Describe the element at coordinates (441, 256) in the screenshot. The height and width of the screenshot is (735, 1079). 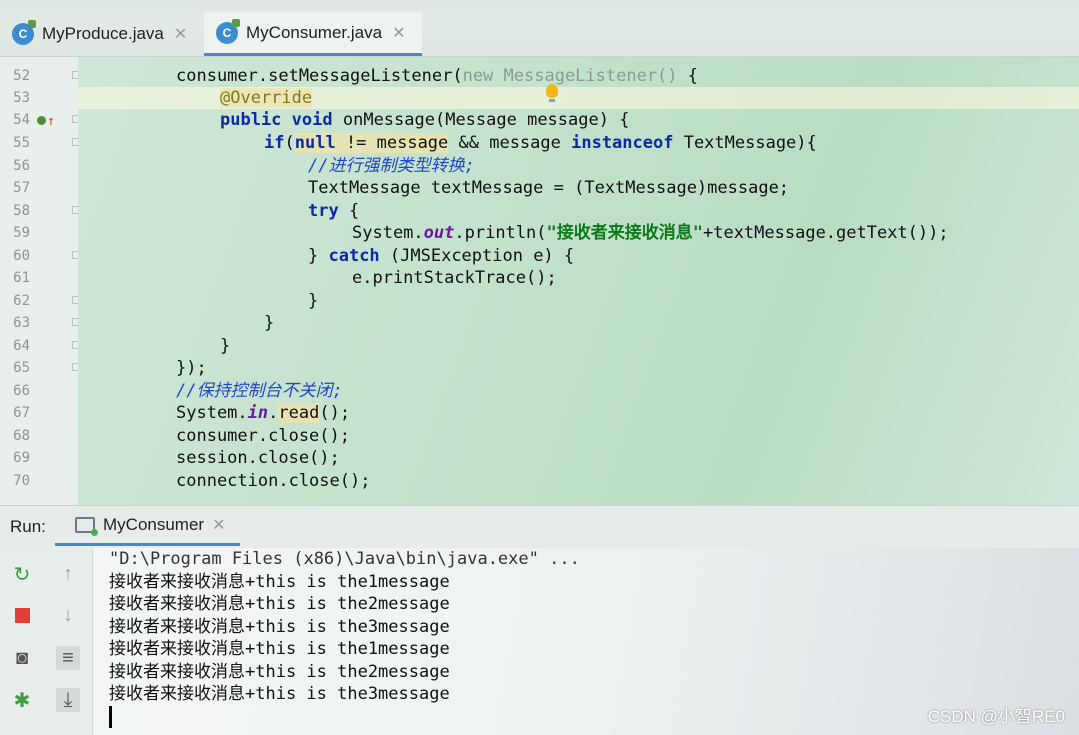
I see `code-line-60: } catch (JMSException e) {` at that location.